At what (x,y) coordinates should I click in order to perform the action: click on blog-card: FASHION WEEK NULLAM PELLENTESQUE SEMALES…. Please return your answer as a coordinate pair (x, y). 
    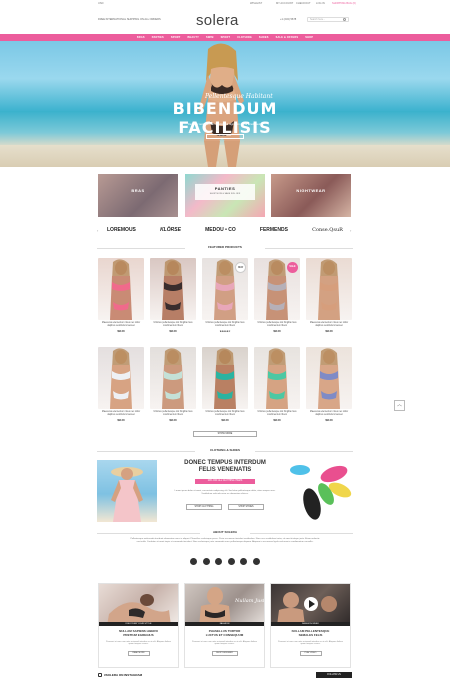
    Looking at the image, I should click on (310, 625).